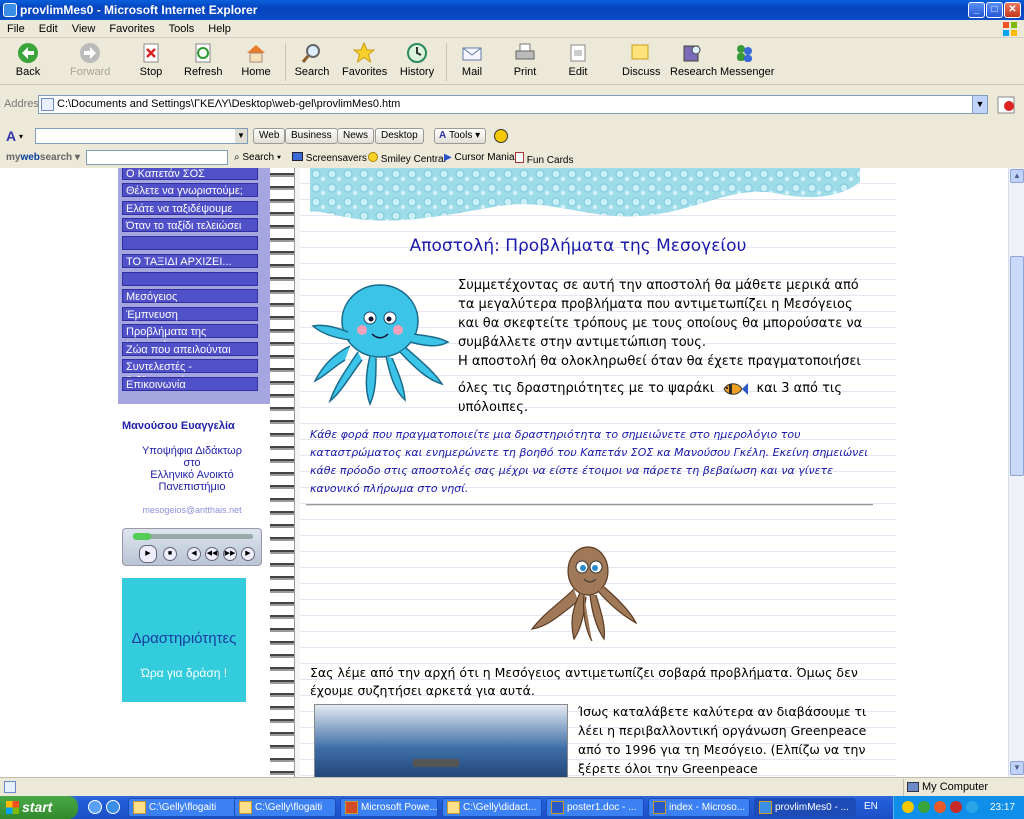 The width and height of the screenshot is (1024, 819). Describe the element at coordinates (39, 807) in the screenshot. I see `start-button: start` at that location.